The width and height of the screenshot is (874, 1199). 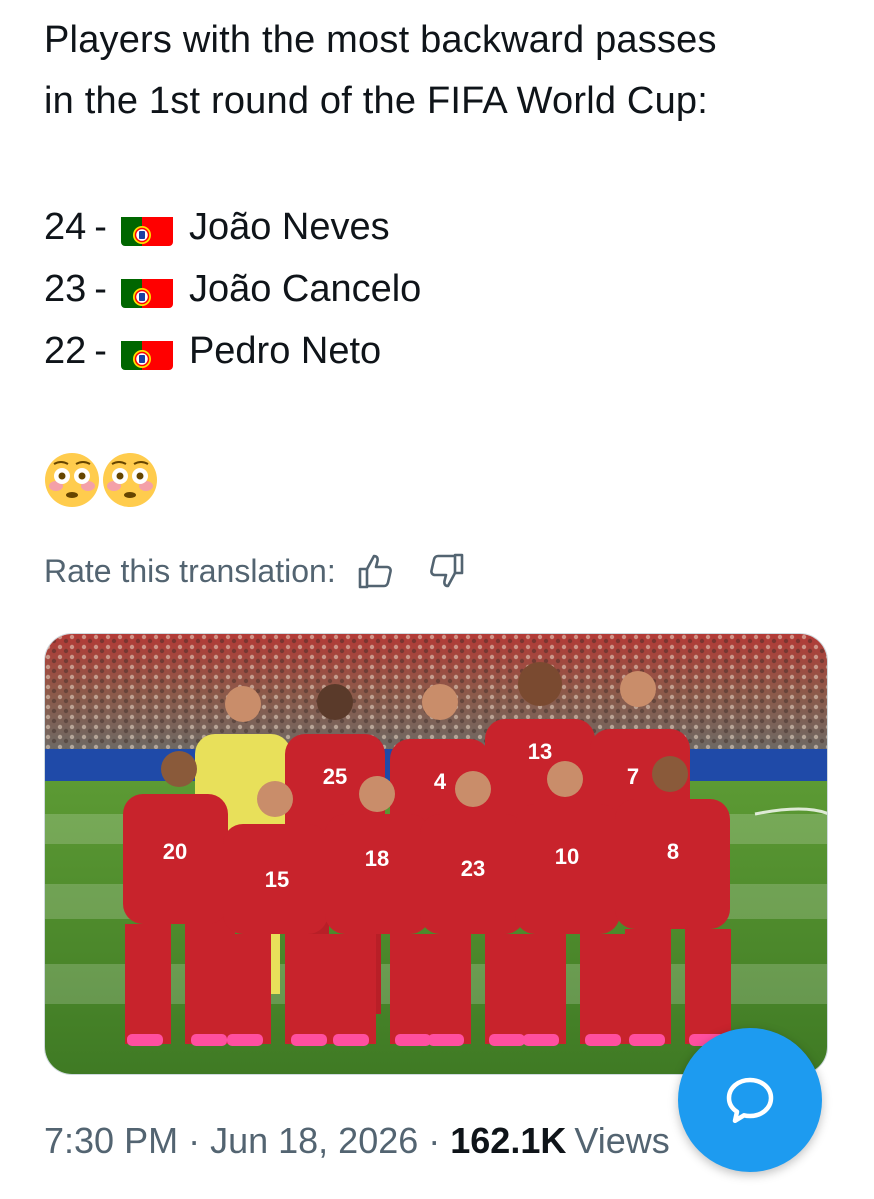 I want to click on jersey-number: 15, so click(x=277, y=879).